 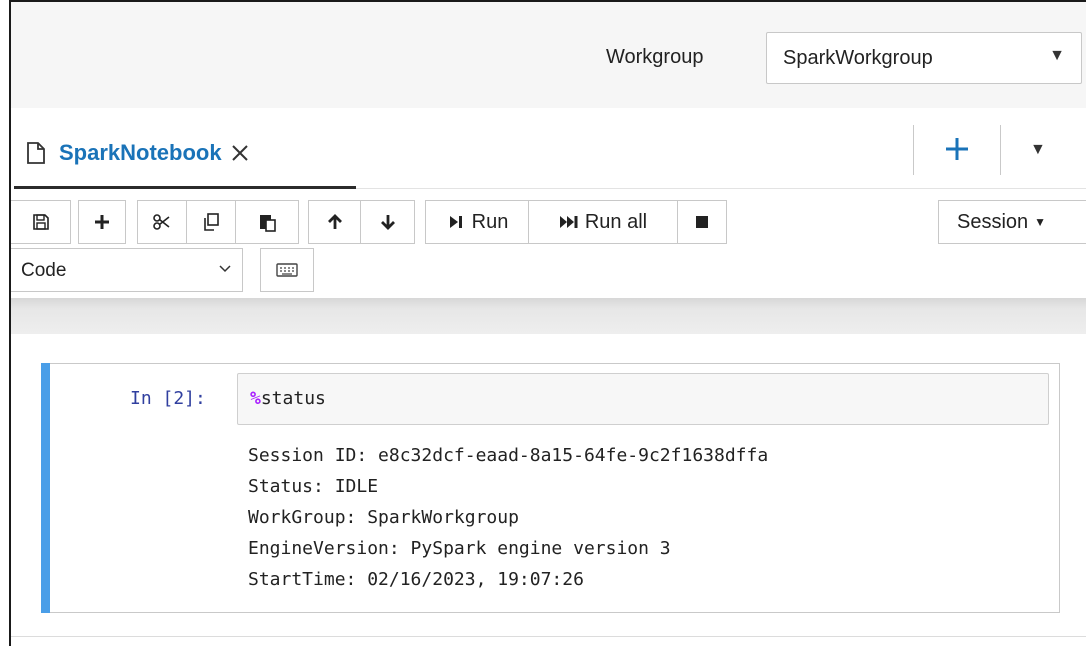 I want to click on output-line: StartTime: 02/16/2023, 19:07:26, so click(x=416, y=579).